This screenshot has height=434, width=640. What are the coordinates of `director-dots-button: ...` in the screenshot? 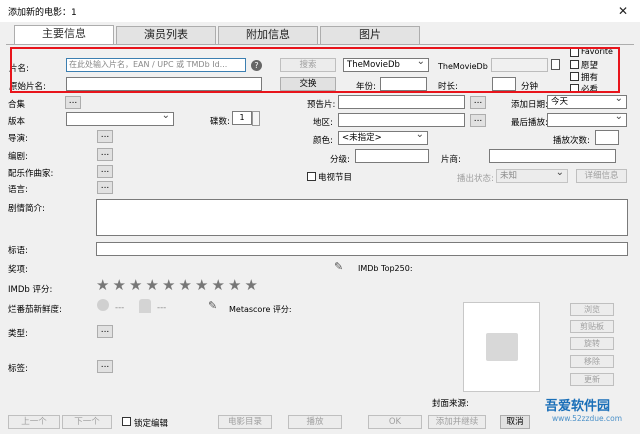 It's located at (105, 136).